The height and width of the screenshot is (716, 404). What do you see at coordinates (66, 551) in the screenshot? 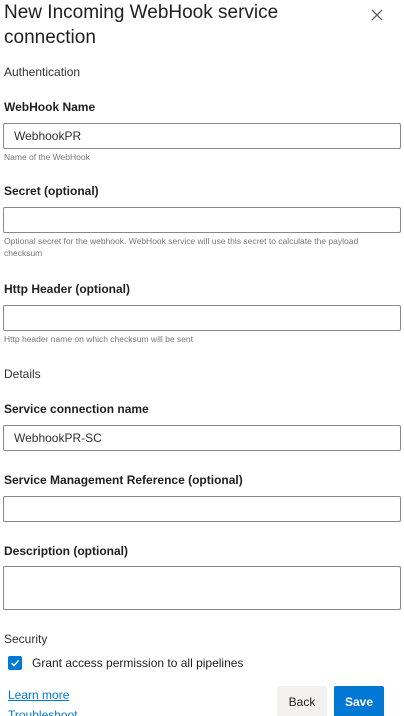
I see `description-label: Description (optional)` at bounding box center [66, 551].